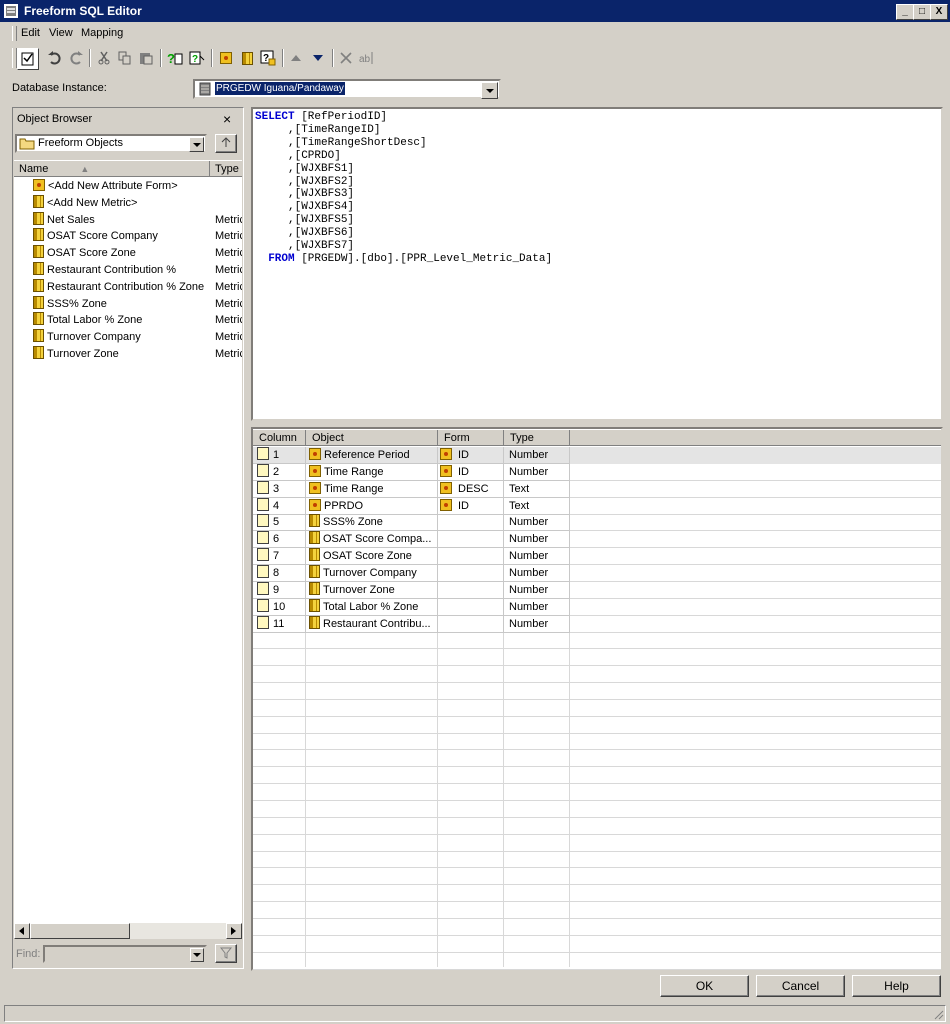 This screenshot has height=1024, width=950. I want to click on table-row: 10 Total Labor % Zone Number, so click(597, 607).